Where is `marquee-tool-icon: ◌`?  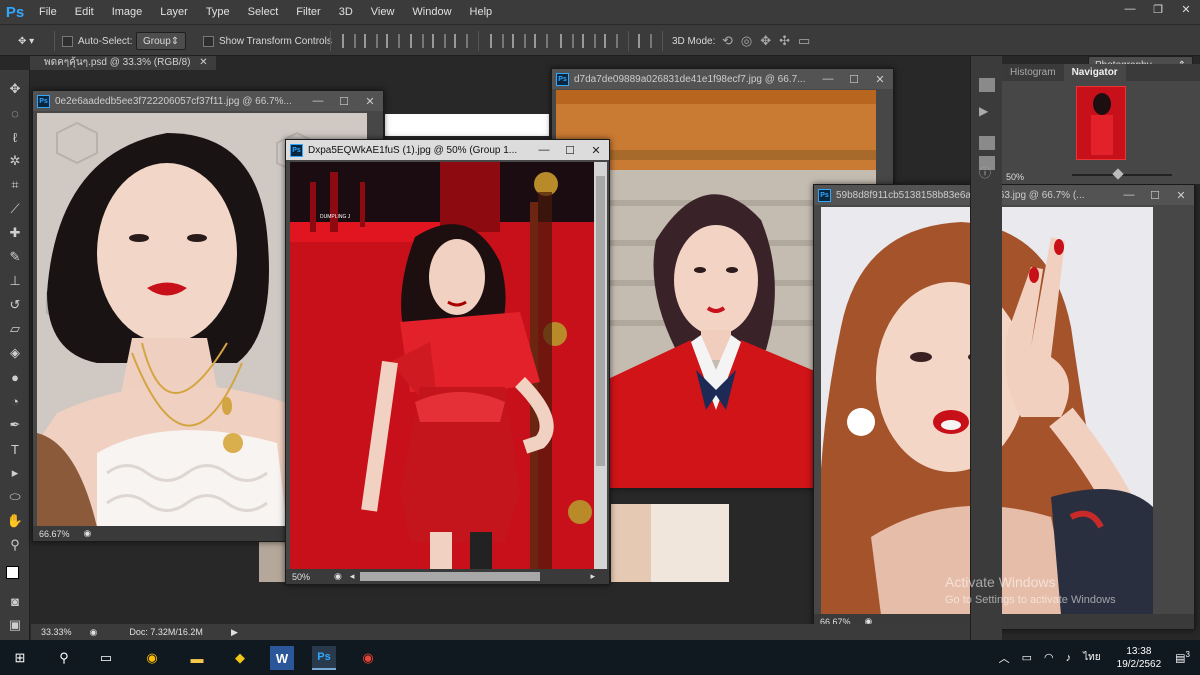 marquee-tool-icon: ◌ is located at coordinates (15, 113).